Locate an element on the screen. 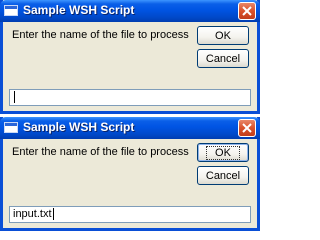  filename-input-value: input.txt is located at coordinates (32, 214).